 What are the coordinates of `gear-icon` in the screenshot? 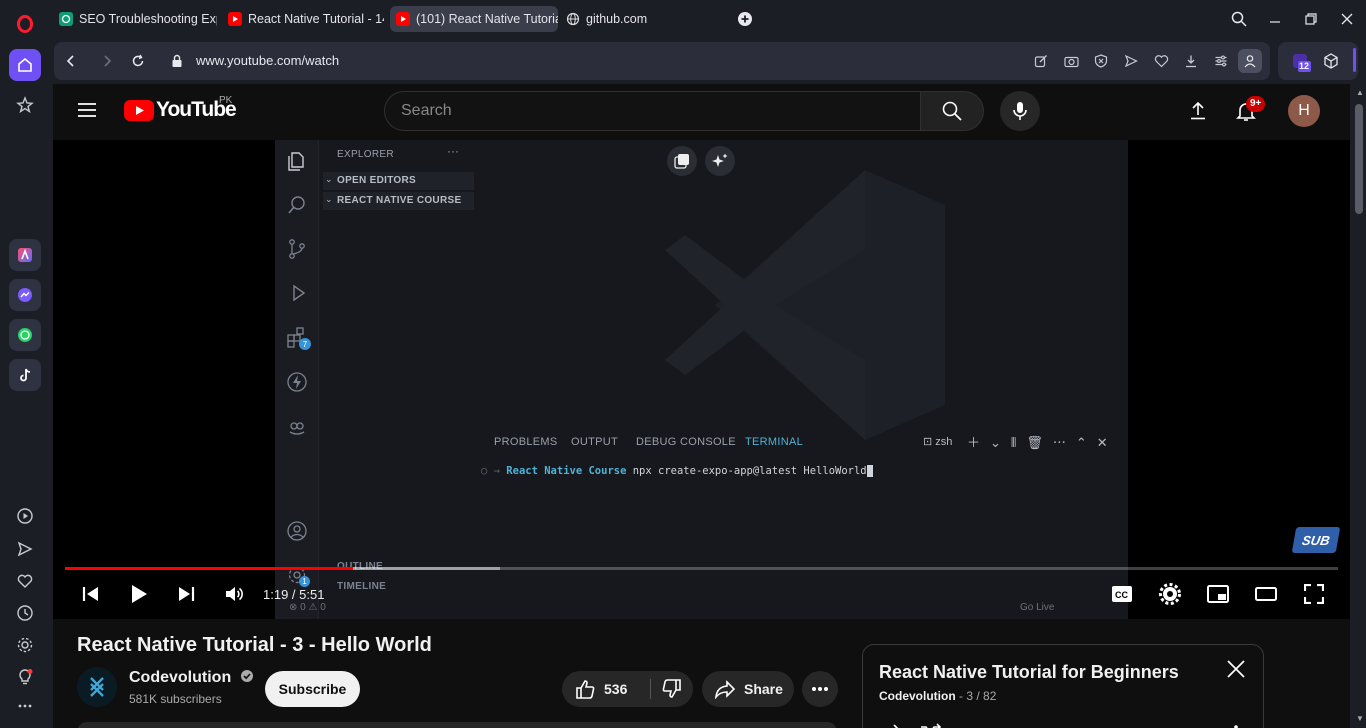 It's located at (1170, 594).